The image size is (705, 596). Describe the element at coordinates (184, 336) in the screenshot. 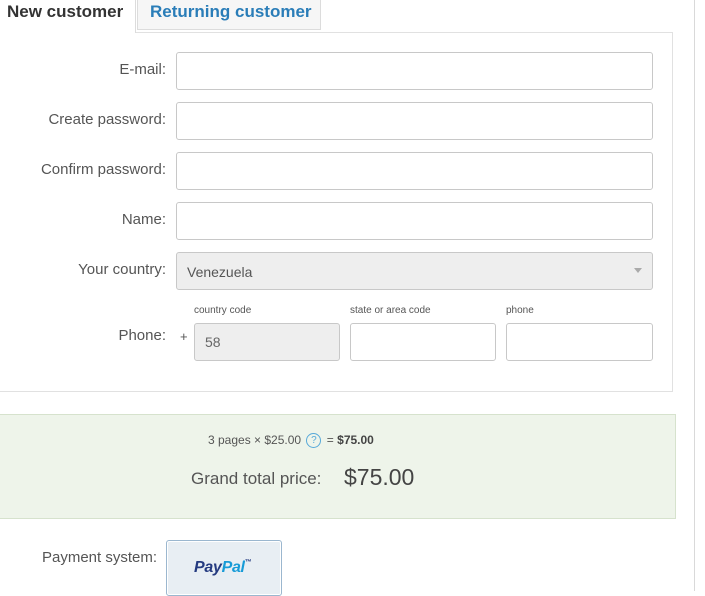

I see `phone-plus-sign: +` at that location.